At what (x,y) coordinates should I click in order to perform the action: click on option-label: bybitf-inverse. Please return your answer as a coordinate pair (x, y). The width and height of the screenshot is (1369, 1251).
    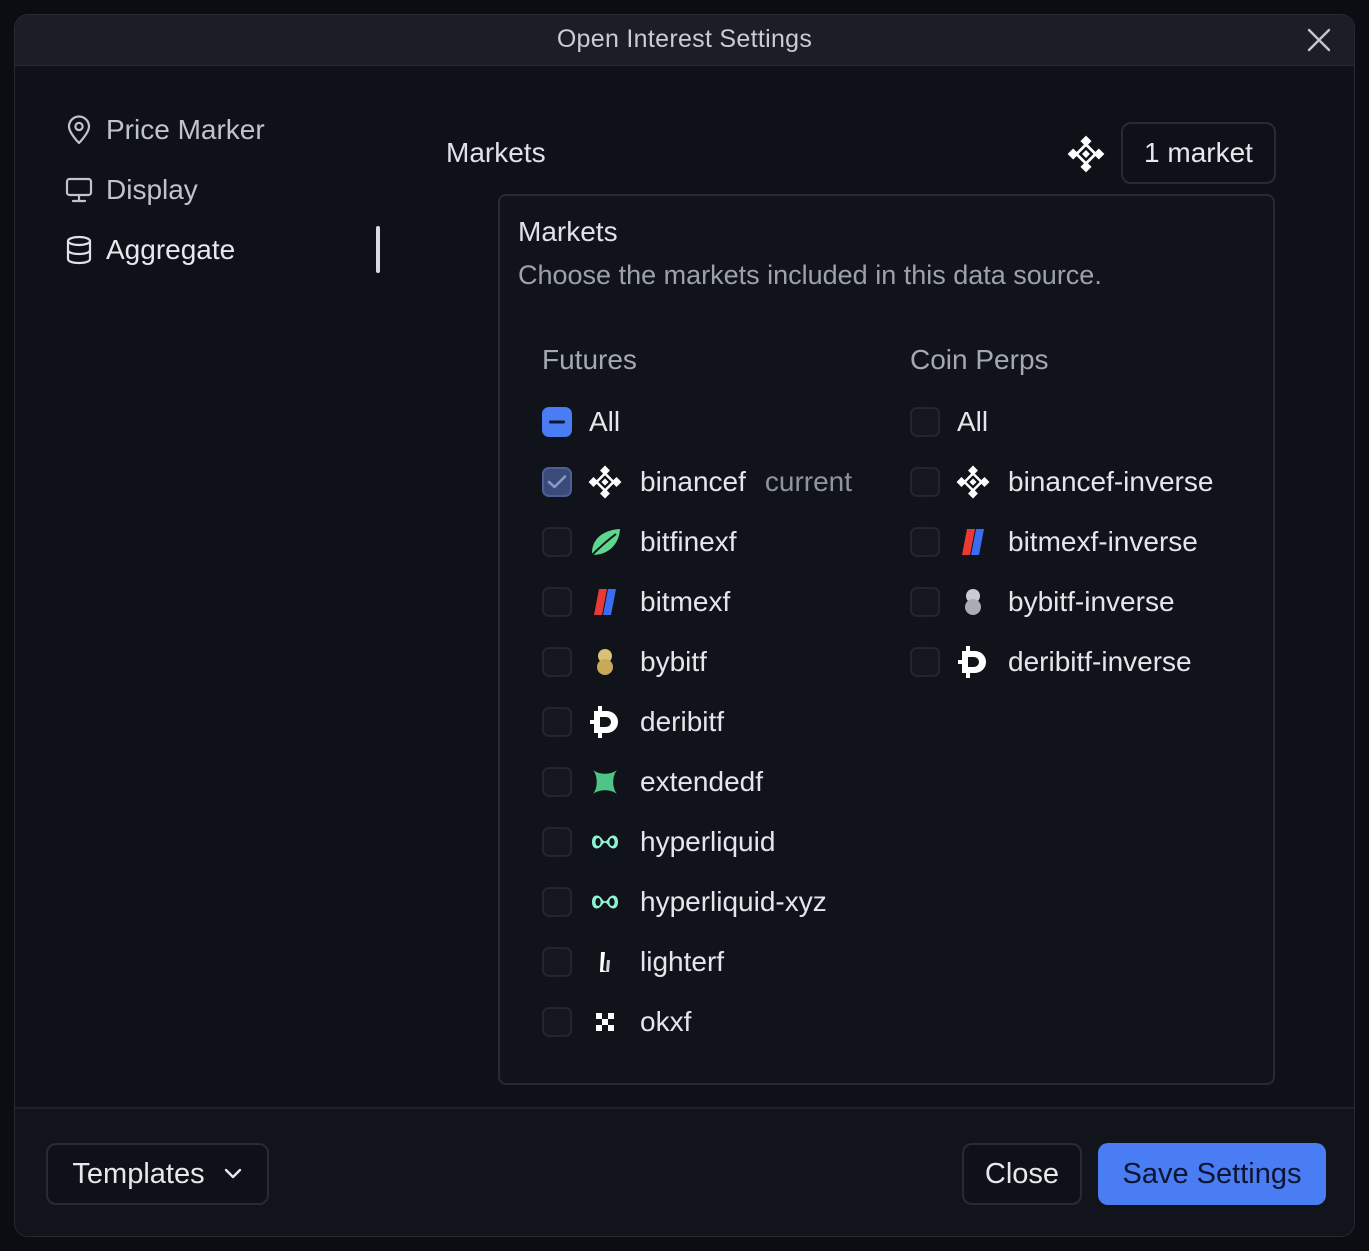
    Looking at the image, I should click on (1091, 601).